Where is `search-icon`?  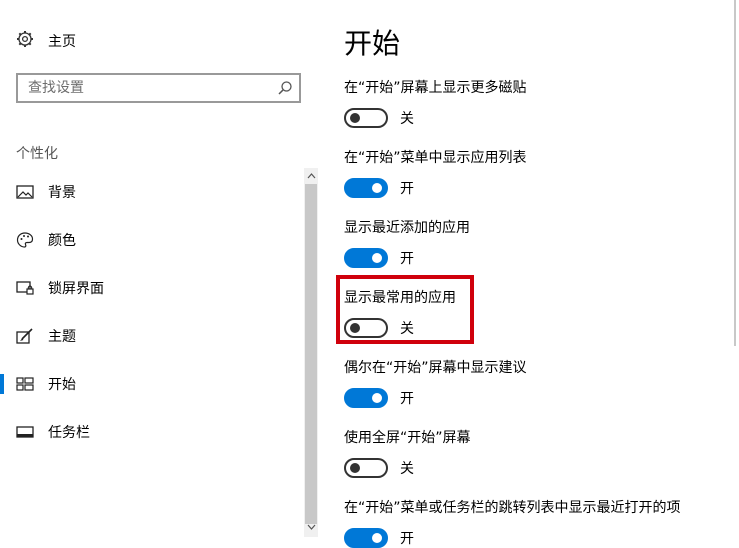 search-icon is located at coordinates (285, 90).